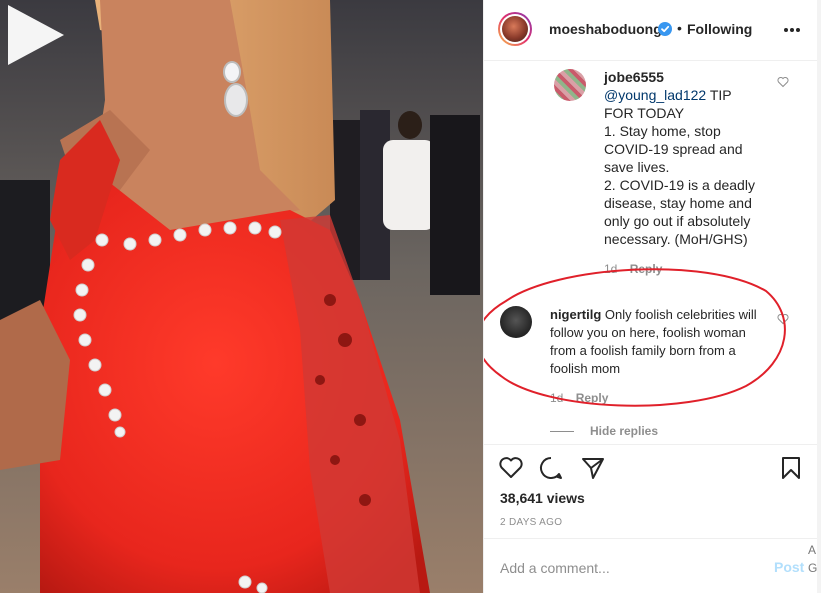 Image resolution: width=821 pixels, height=594 pixels. I want to click on verified-badge-icon, so click(665, 29).